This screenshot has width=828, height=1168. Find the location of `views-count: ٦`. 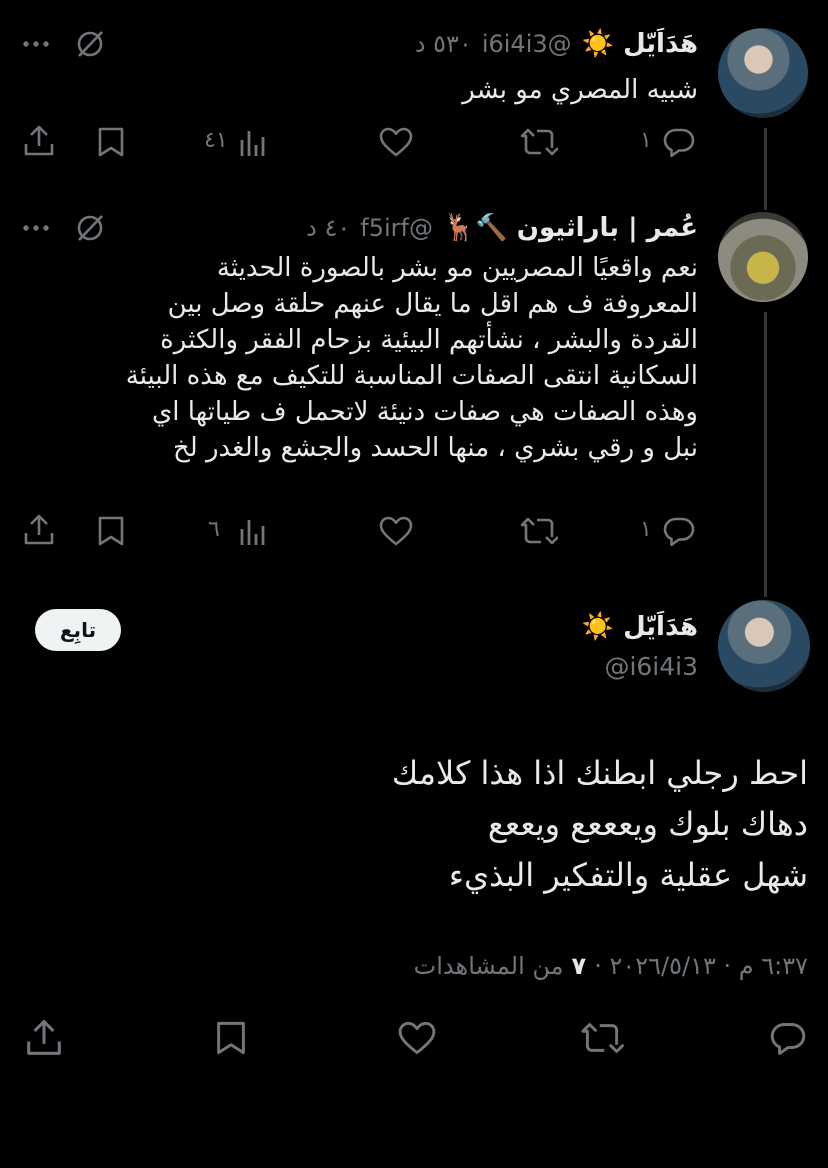

views-count: ٦ is located at coordinates (214, 529).